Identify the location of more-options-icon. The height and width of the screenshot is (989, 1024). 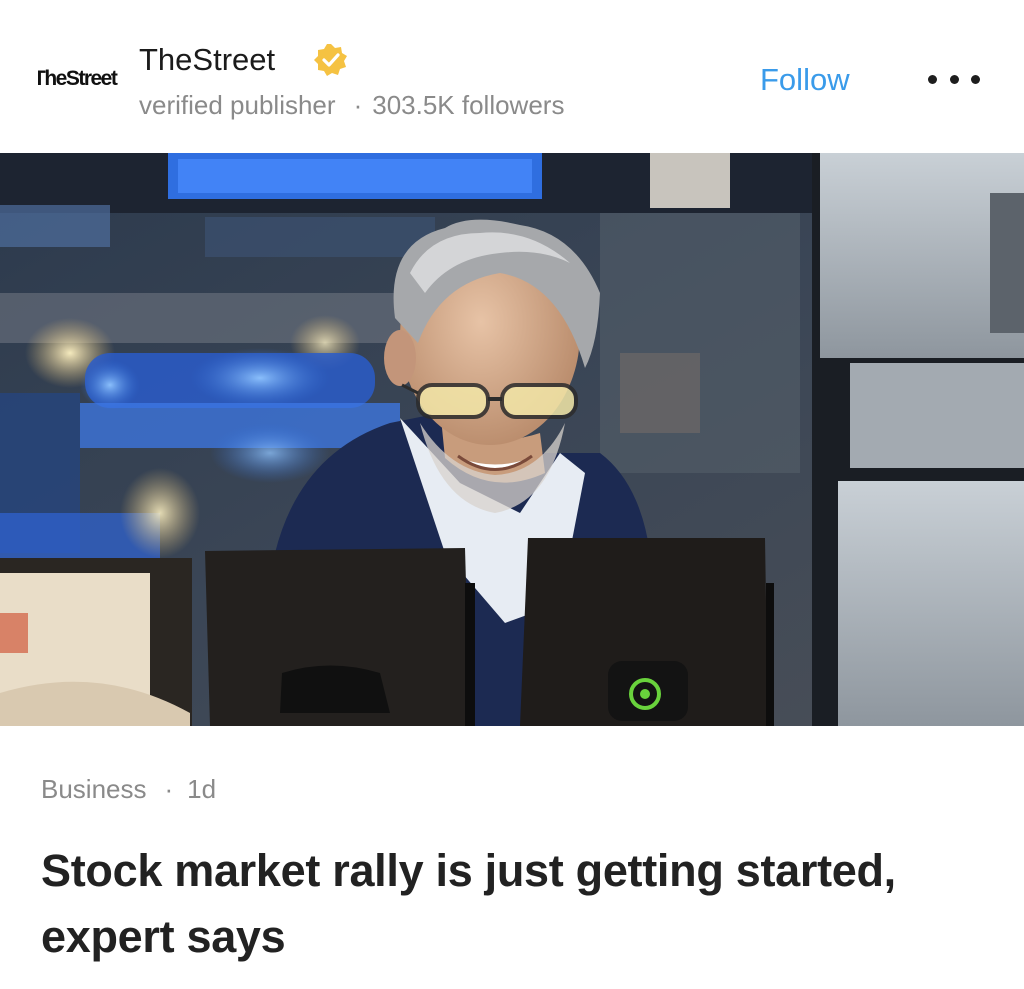
(954, 79).